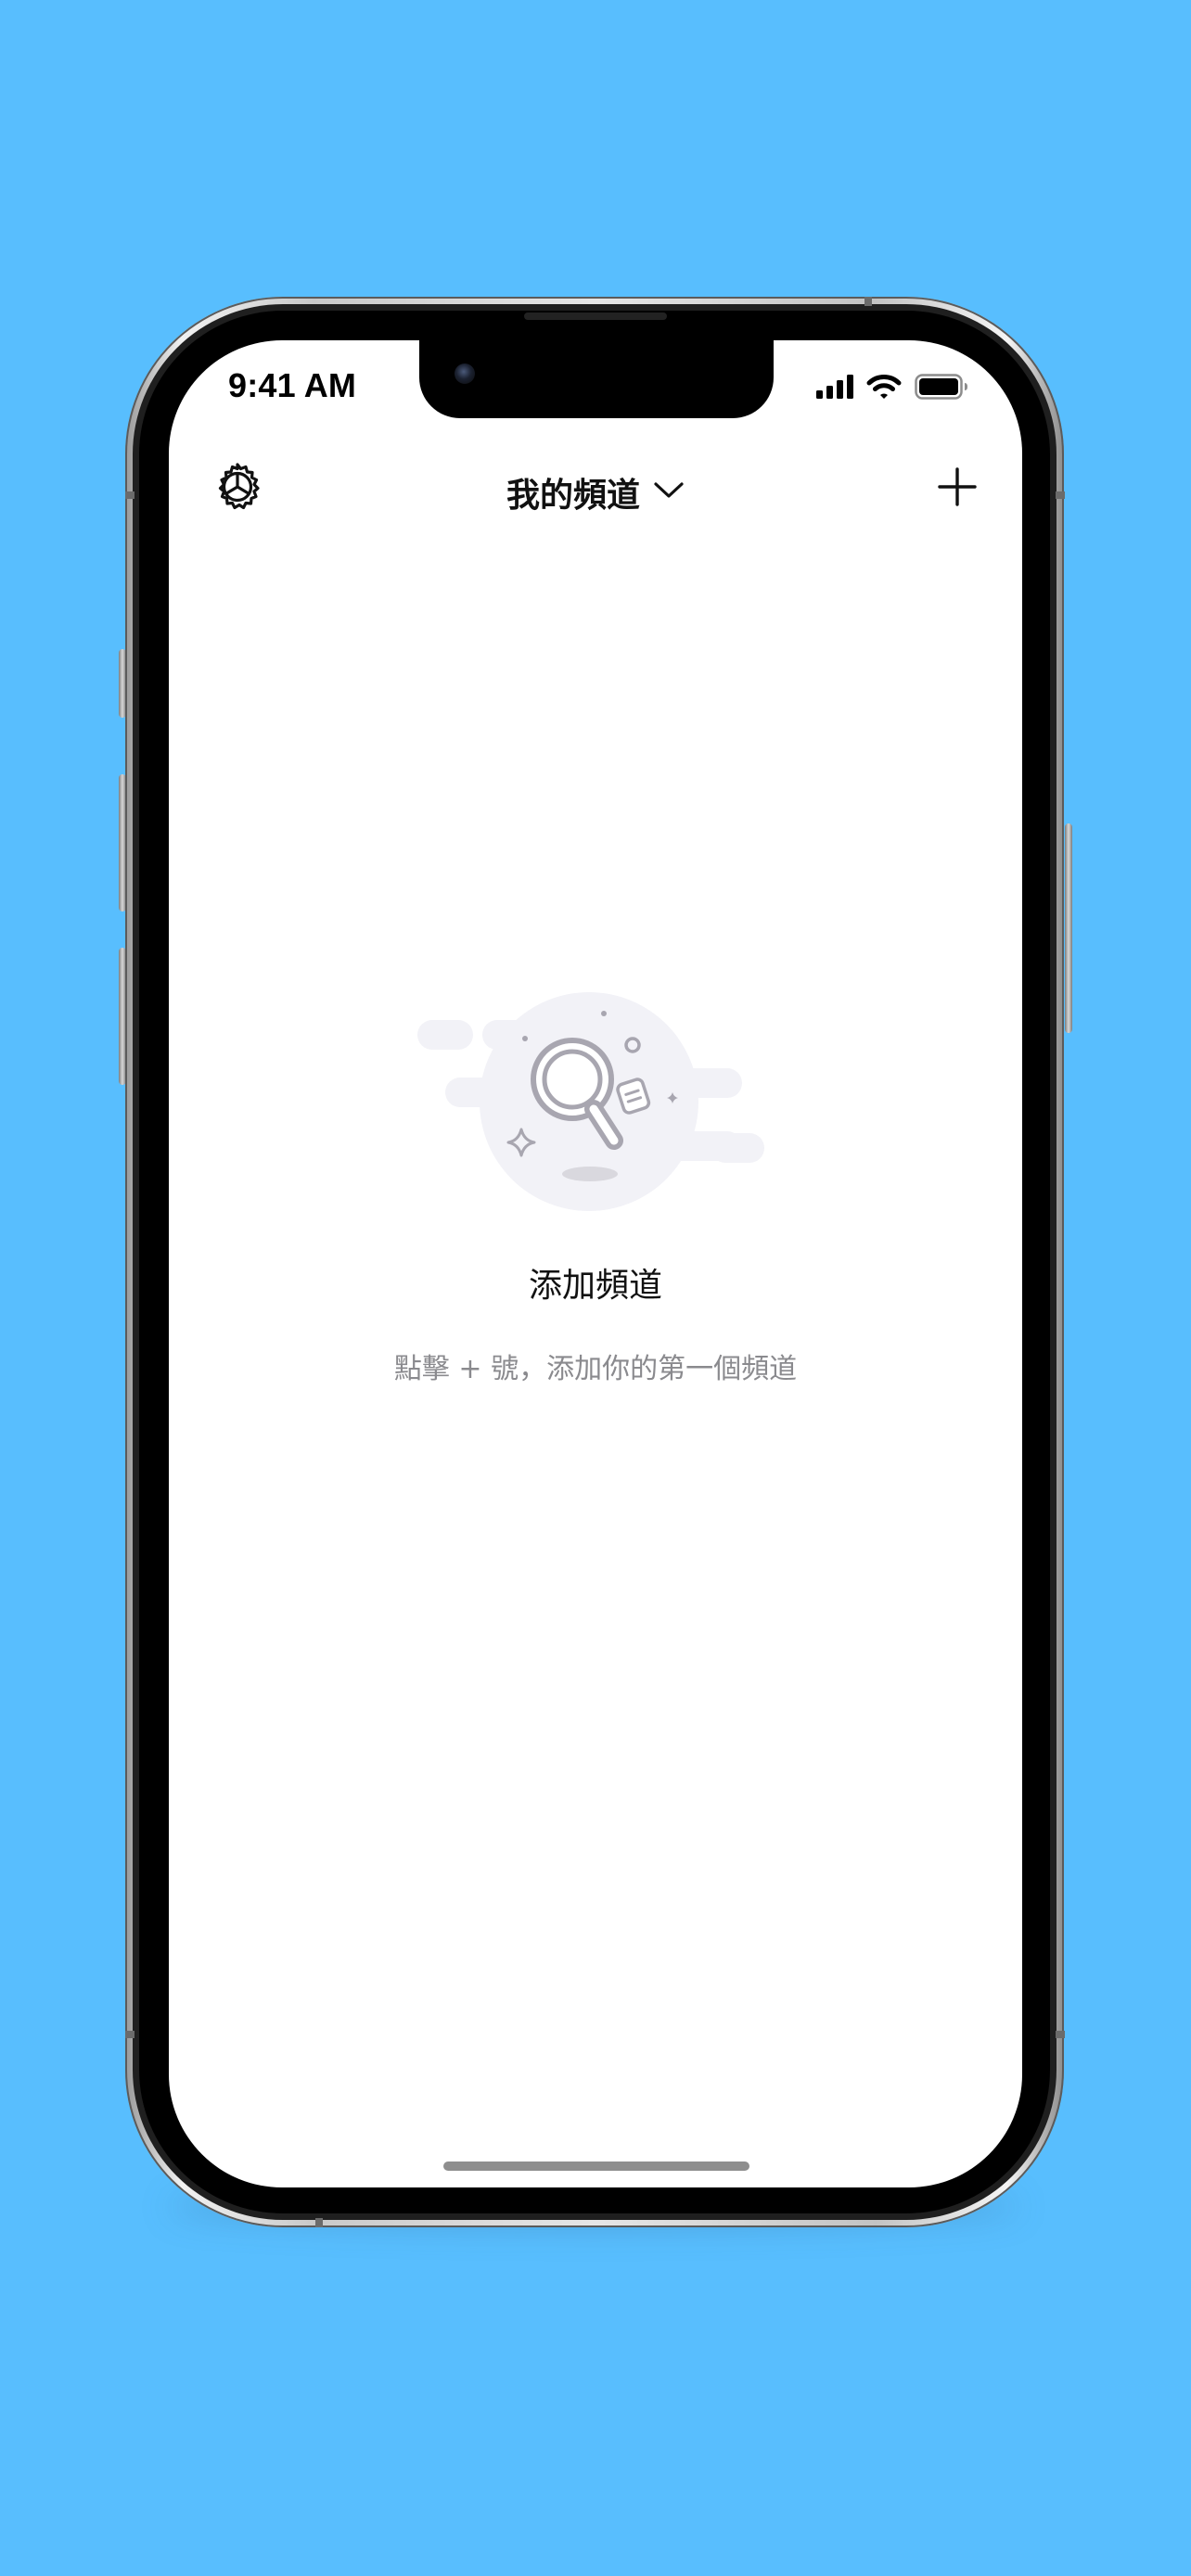 Image resolution: width=1191 pixels, height=2576 pixels. What do you see at coordinates (669, 492) in the screenshot?
I see `chevron-down-icon` at bounding box center [669, 492].